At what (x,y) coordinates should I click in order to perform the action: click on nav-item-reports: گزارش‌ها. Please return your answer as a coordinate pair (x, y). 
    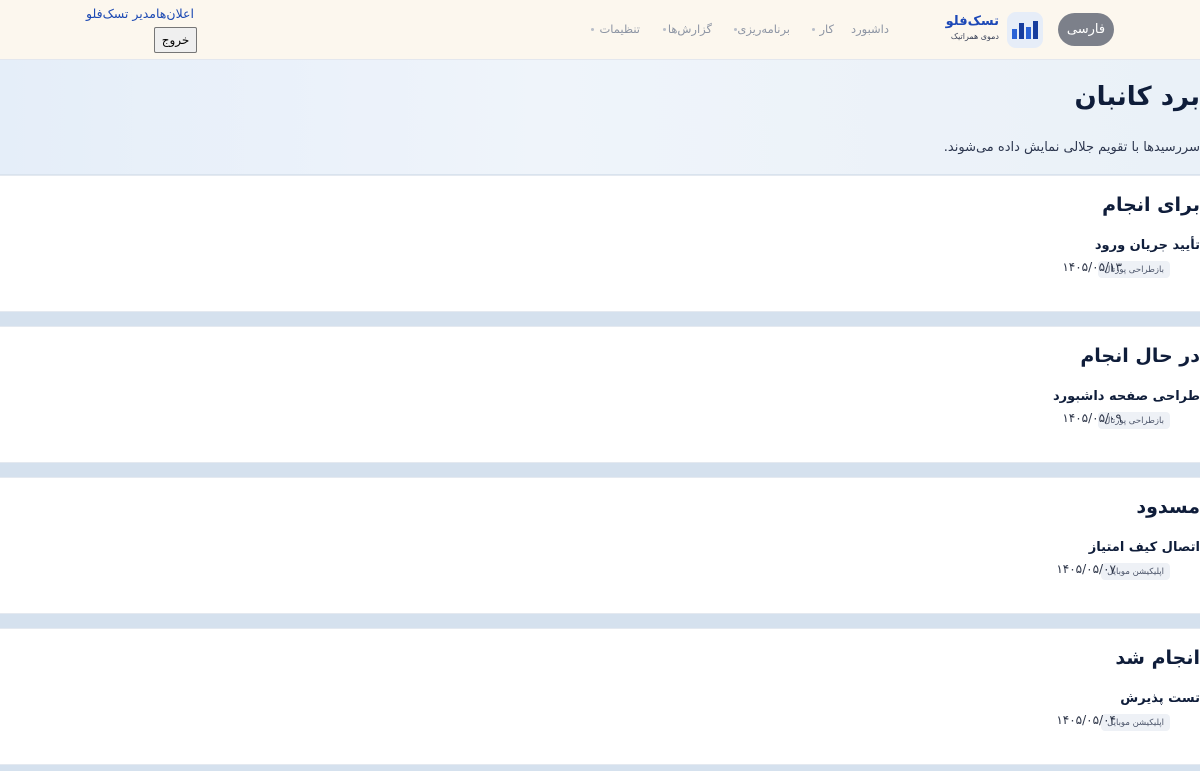
    Looking at the image, I should click on (690, 29).